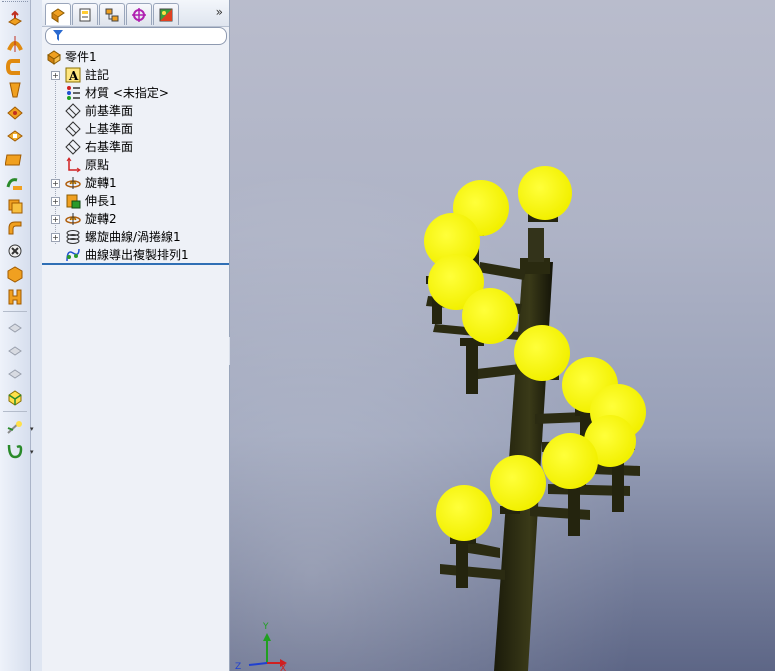 The height and width of the screenshot is (671, 775). I want to click on rollback-bar, so click(135, 264).